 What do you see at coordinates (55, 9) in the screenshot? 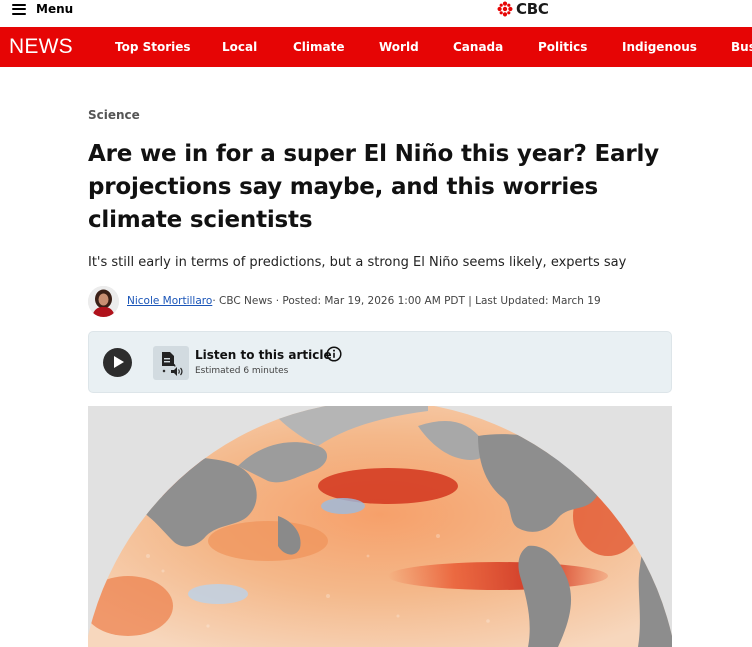
I see `menu-label: Menu` at bounding box center [55, 9].